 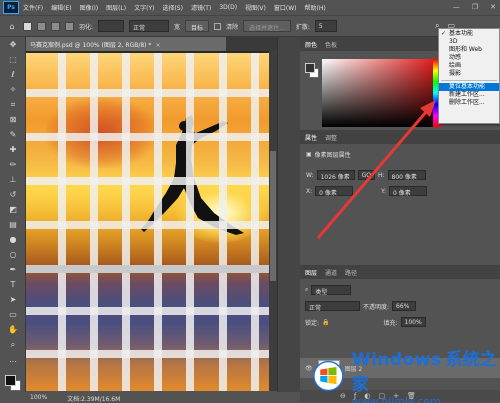 What do you see at coordinates (396, 398) in the screenshot?
I see `watermark-url: www.bjjmlv.com` at bounding box center [396, 398].